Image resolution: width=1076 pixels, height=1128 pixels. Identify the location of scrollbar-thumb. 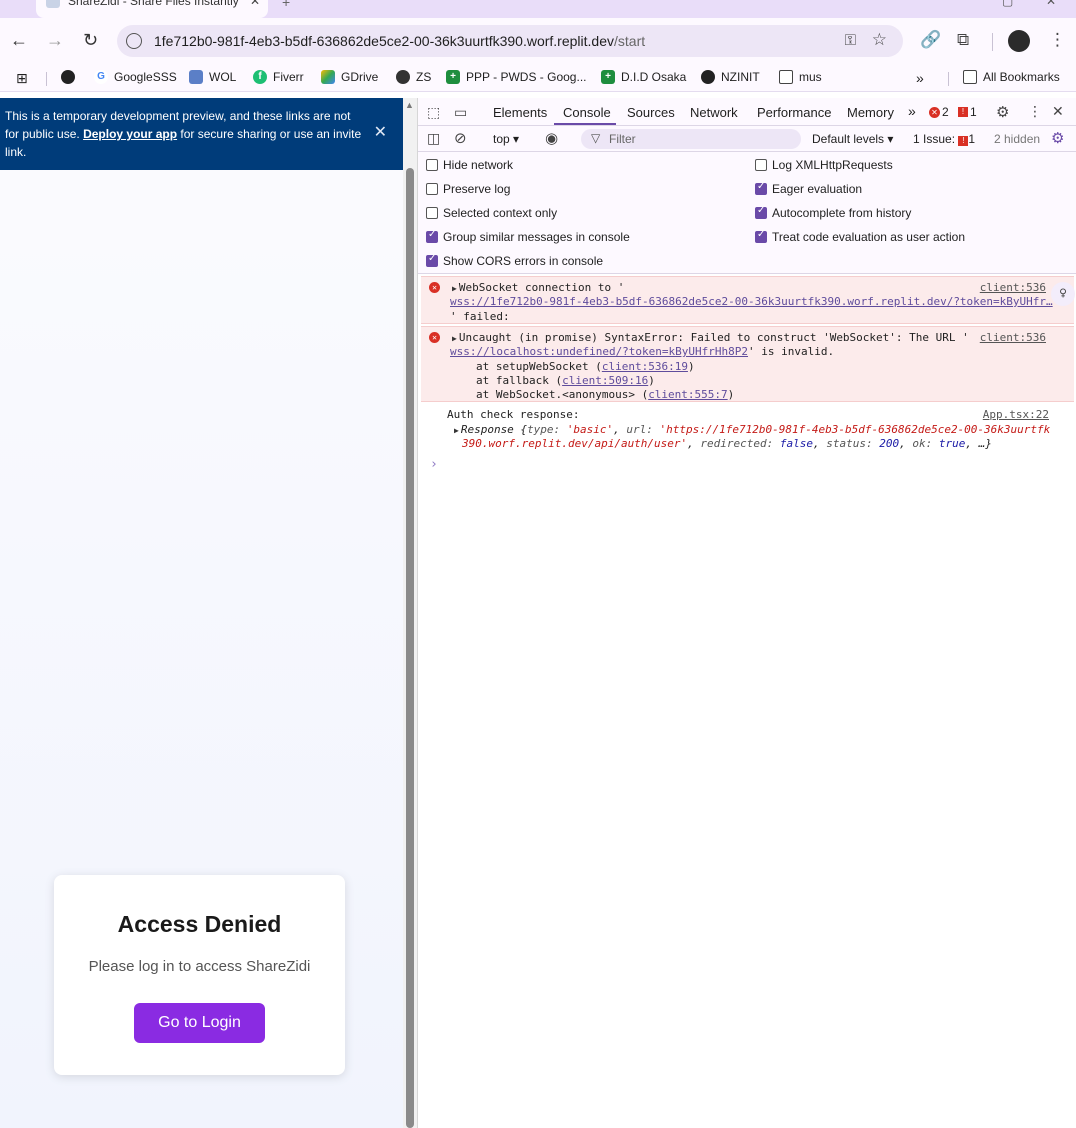
(410, 648).